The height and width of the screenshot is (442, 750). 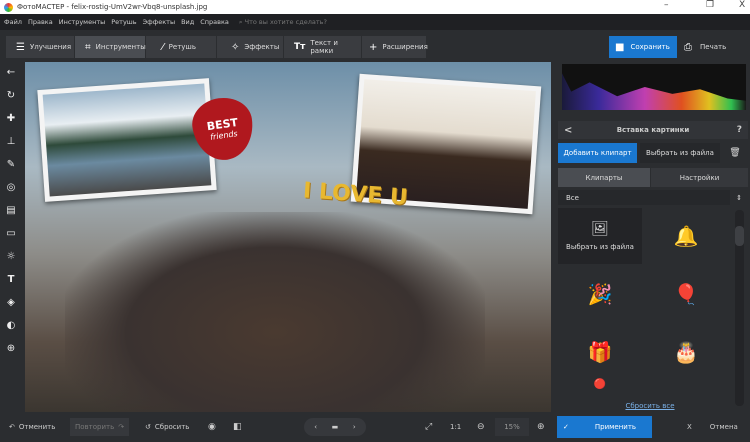 What do you see at coordinates (148, 427) in the screenshot?
I see `reset-icon: ↺` at bounding box center [148, 427].